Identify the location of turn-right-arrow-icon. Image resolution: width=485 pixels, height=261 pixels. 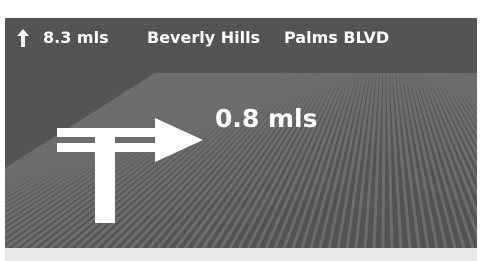
(130, 170).